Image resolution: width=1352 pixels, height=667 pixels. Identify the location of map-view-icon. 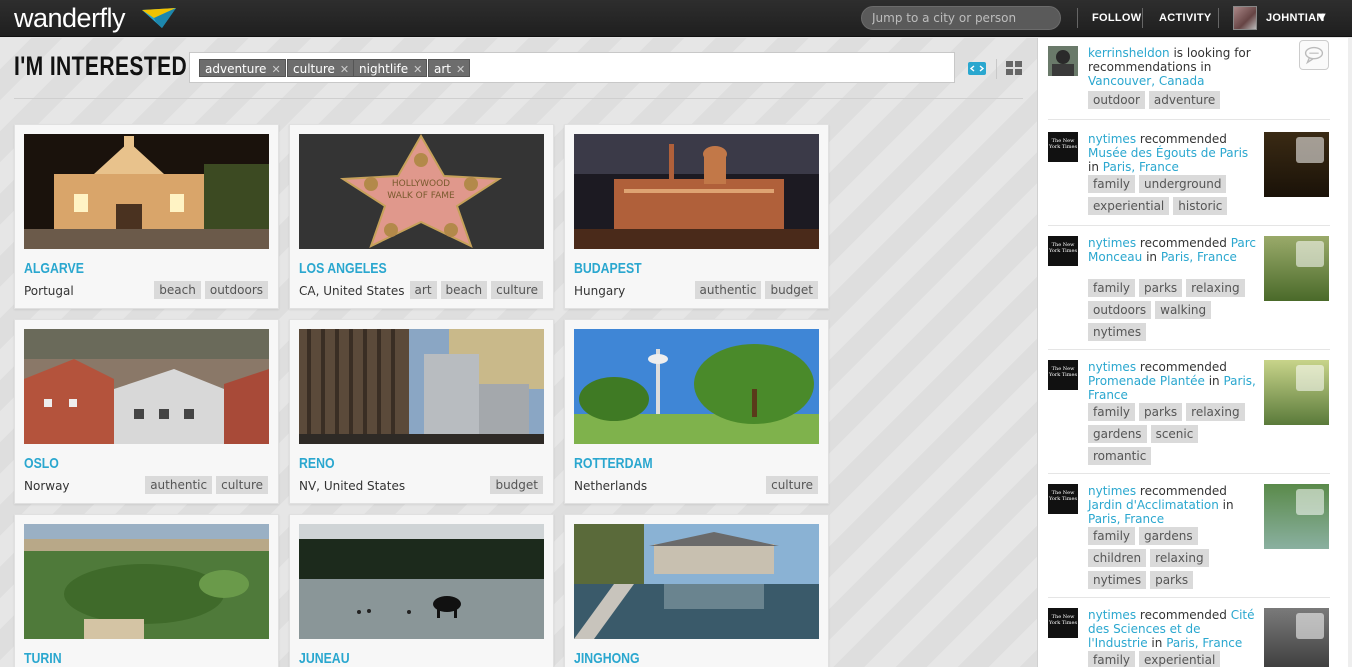
(977, 68).